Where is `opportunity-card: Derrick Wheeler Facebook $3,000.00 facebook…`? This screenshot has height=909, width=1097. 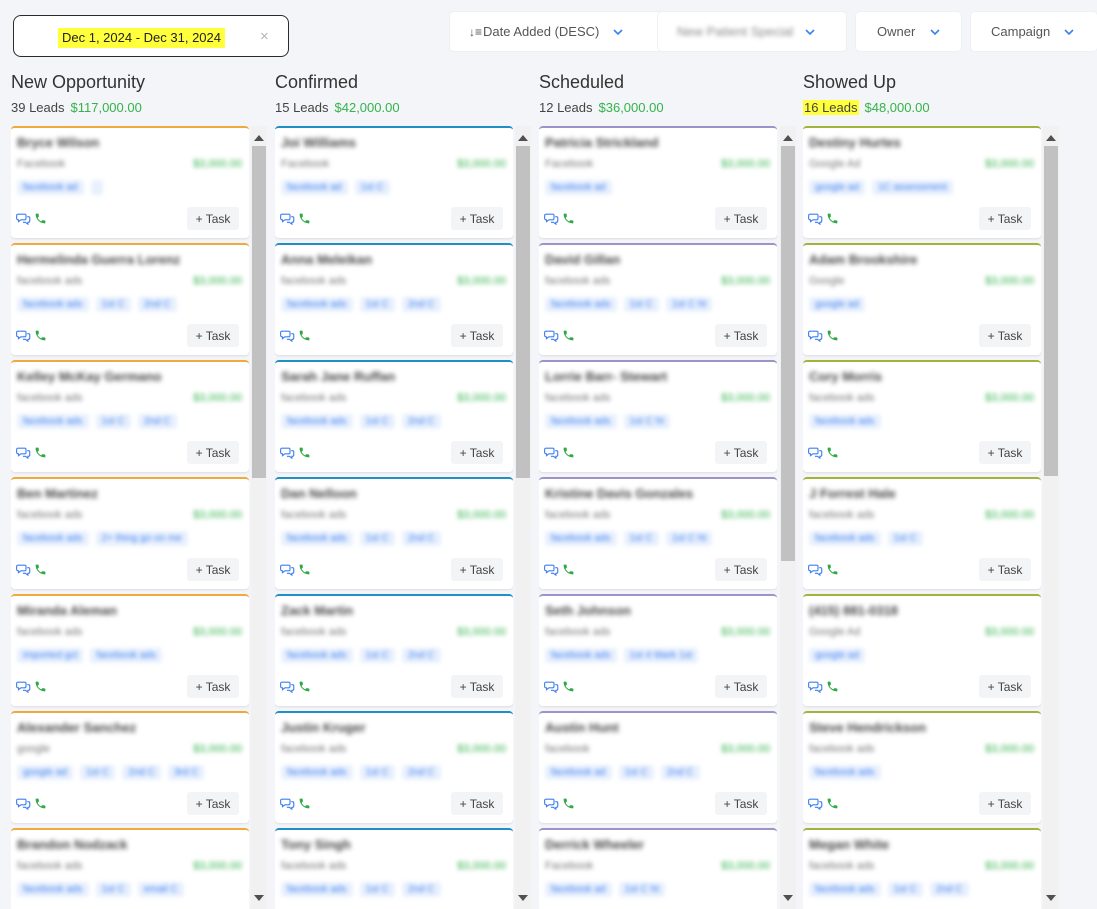
opportunity-card: Derrick Wheeler Facebook $3,000.00 facebook… is located at coordinates (658, 868).